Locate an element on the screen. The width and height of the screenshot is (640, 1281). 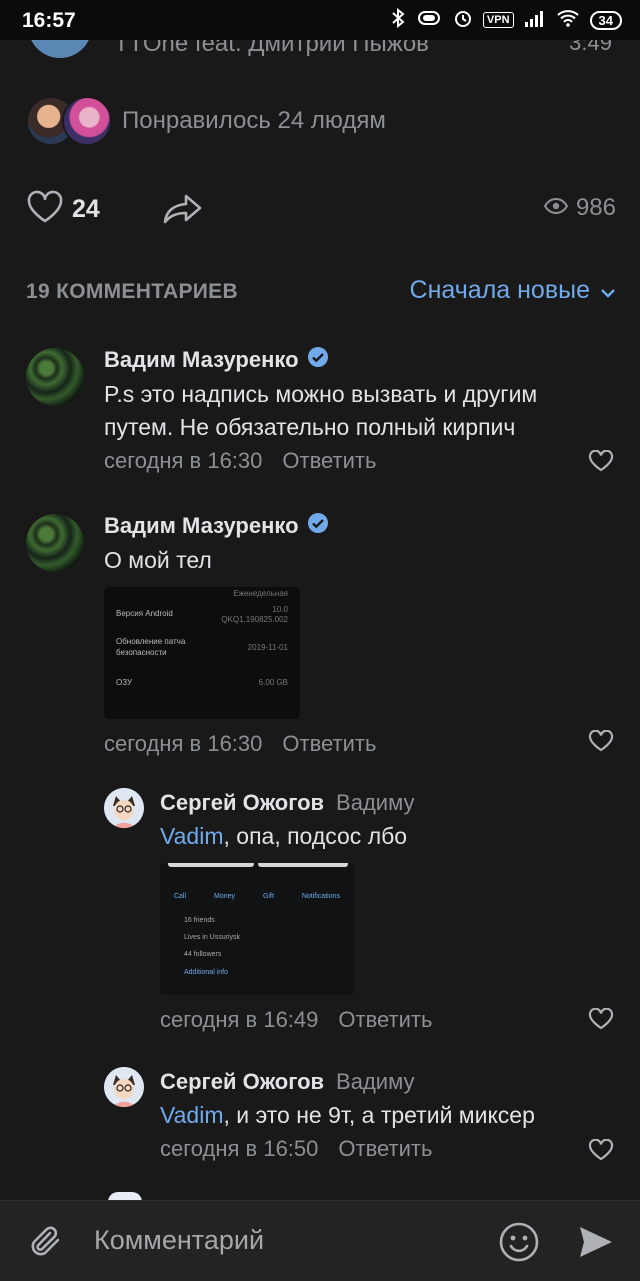
paperclip-icon is located at coordinates (46, 1245).